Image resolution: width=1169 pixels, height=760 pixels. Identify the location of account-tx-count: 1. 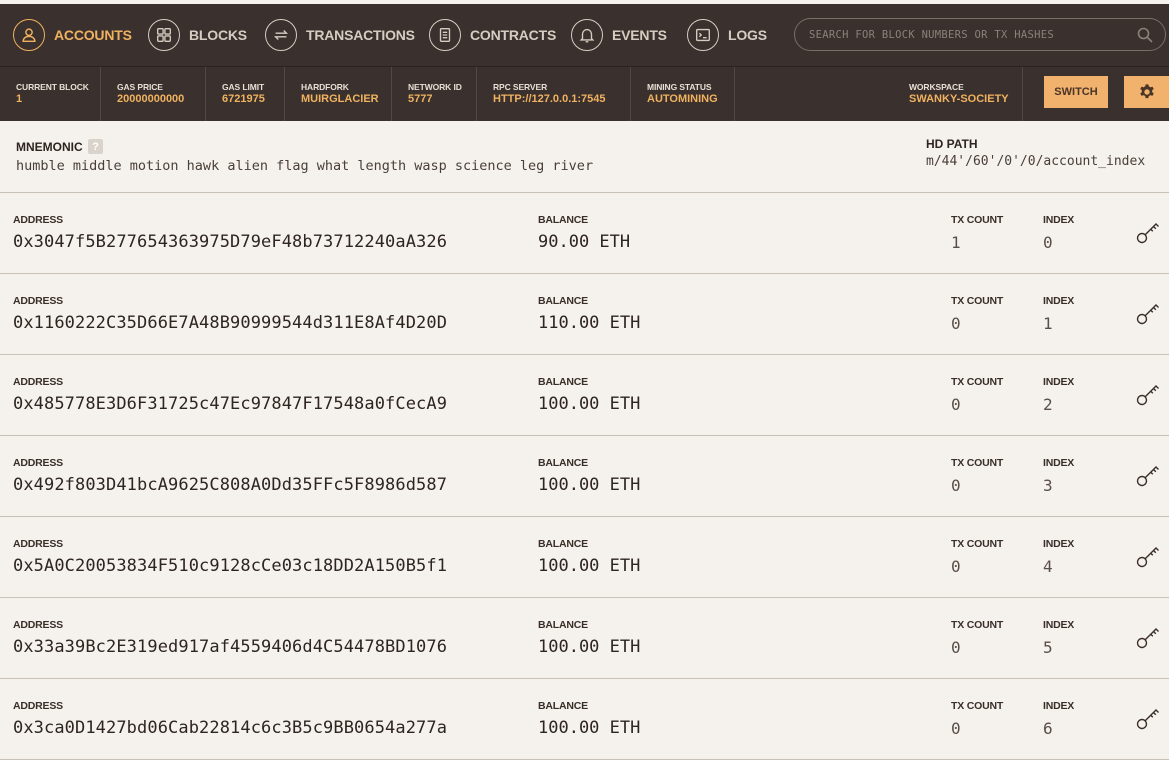
(956, 242).